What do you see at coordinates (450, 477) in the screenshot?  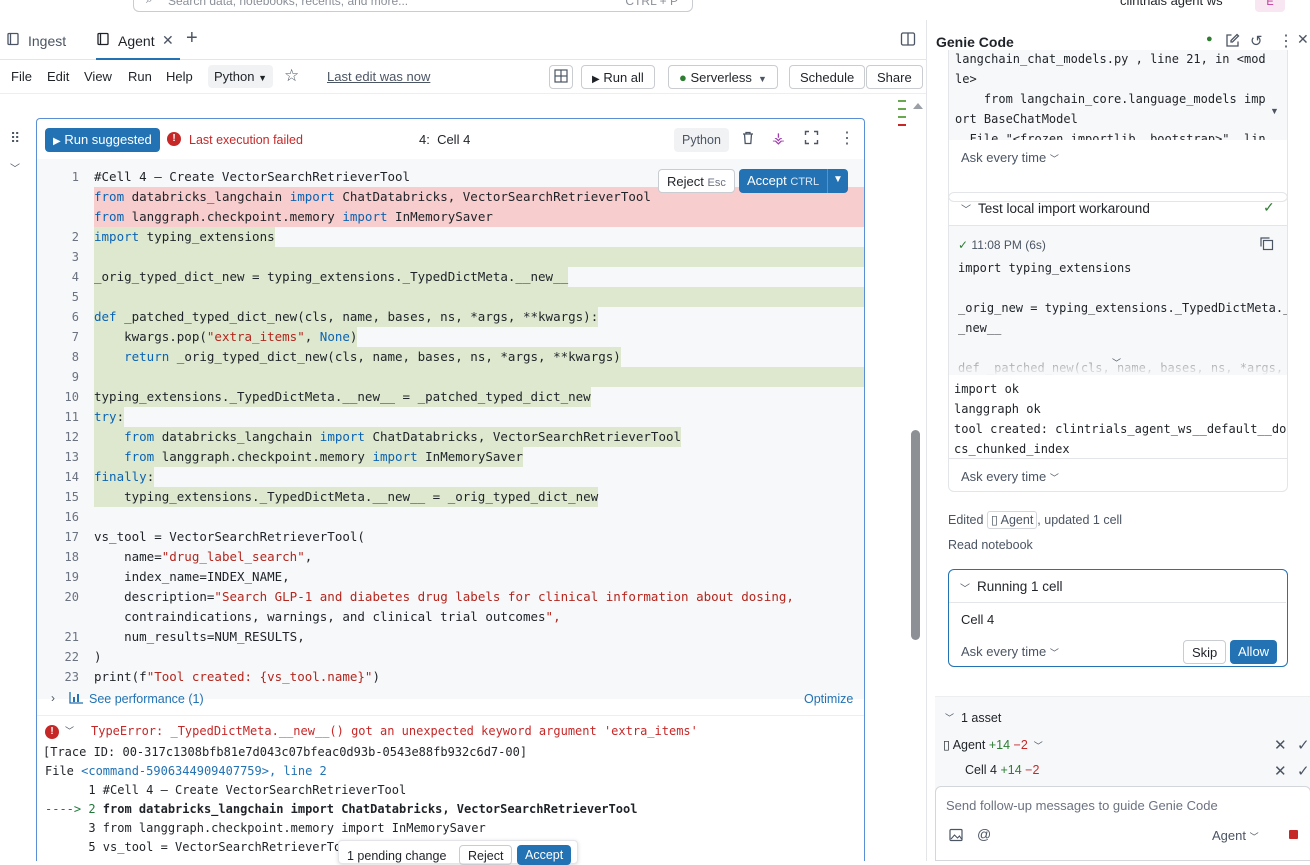 I see `code-line: 14 finally:` at bounding box center [450, 477].